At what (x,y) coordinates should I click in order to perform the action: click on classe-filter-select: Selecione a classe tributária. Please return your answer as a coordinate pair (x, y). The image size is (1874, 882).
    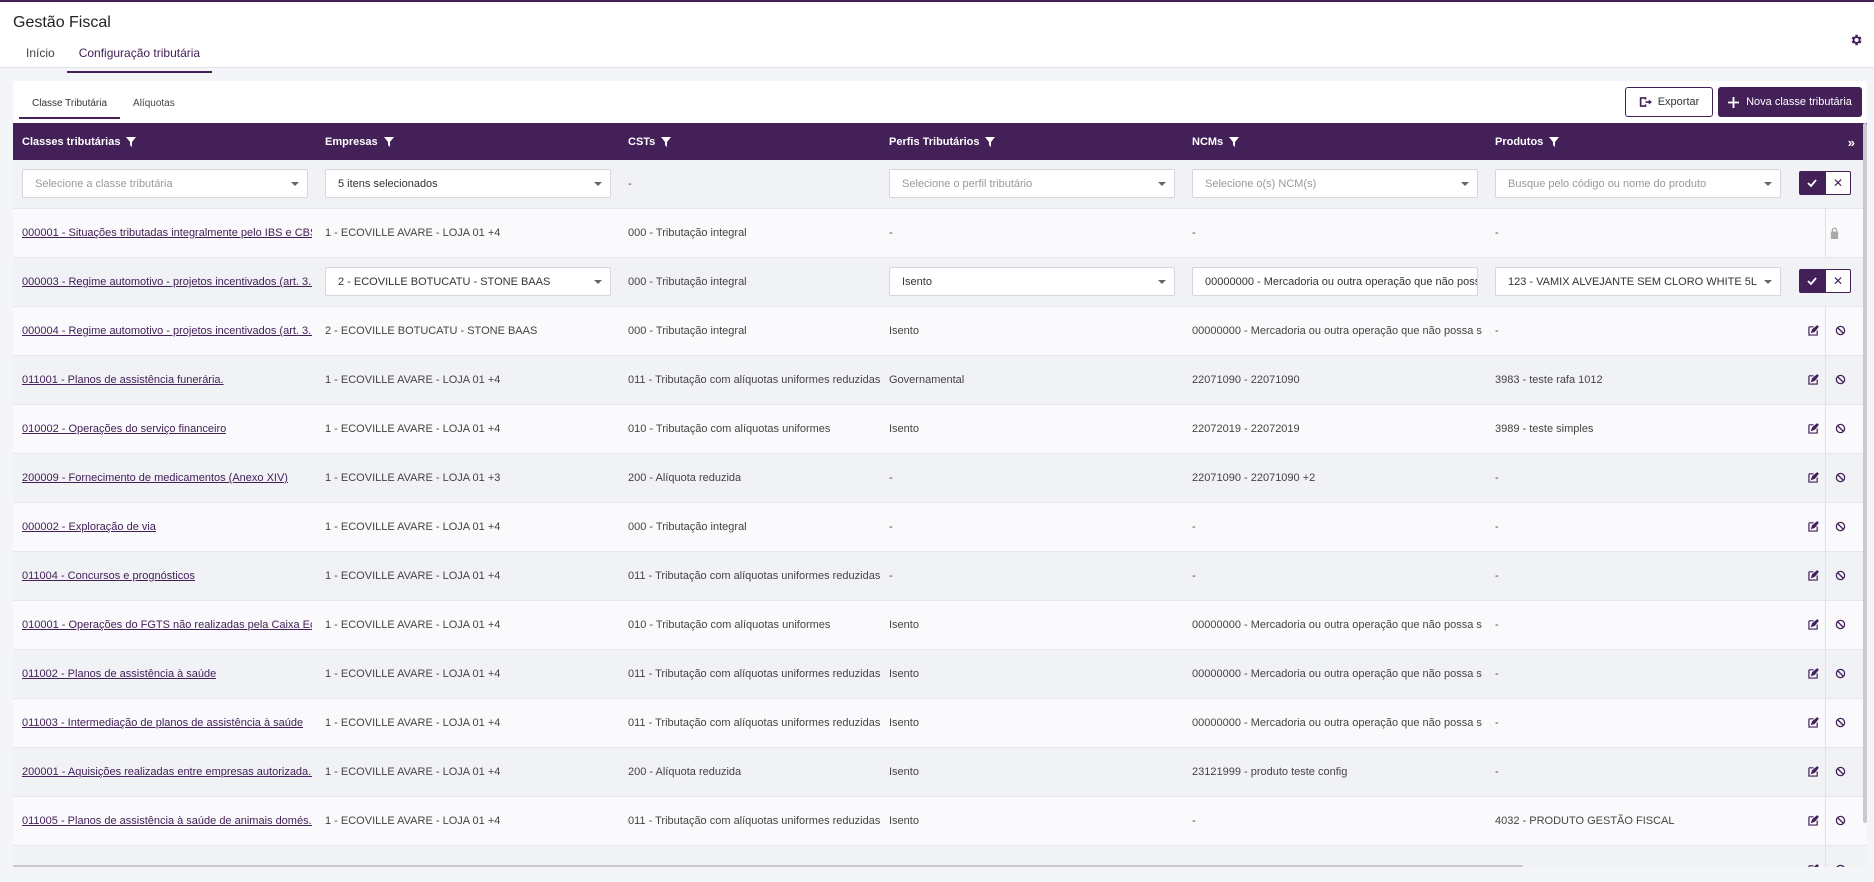
    Looking at the image, I should click on (165, 183).